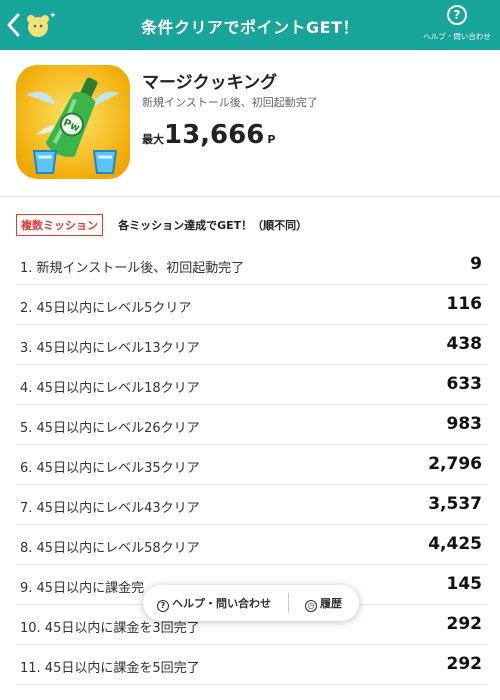 This screenshot has width=500, height=700. What do you see at coordinates (42, 24) in the screenshot?
I see `mascot-icon: ✦` at bounding box center [42, 24].